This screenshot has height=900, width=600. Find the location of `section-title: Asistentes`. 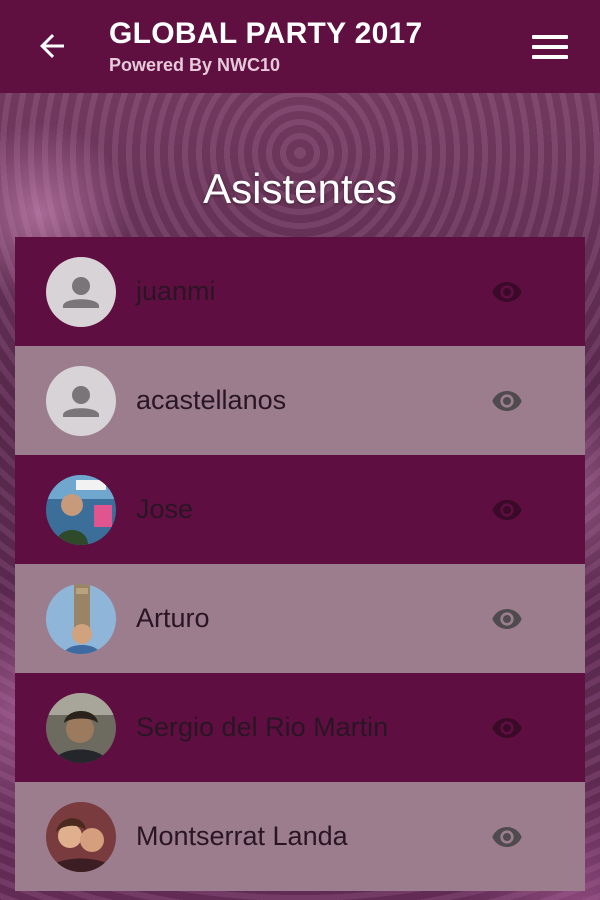

section-title: Asistentes is located at coordinates (300, 188).